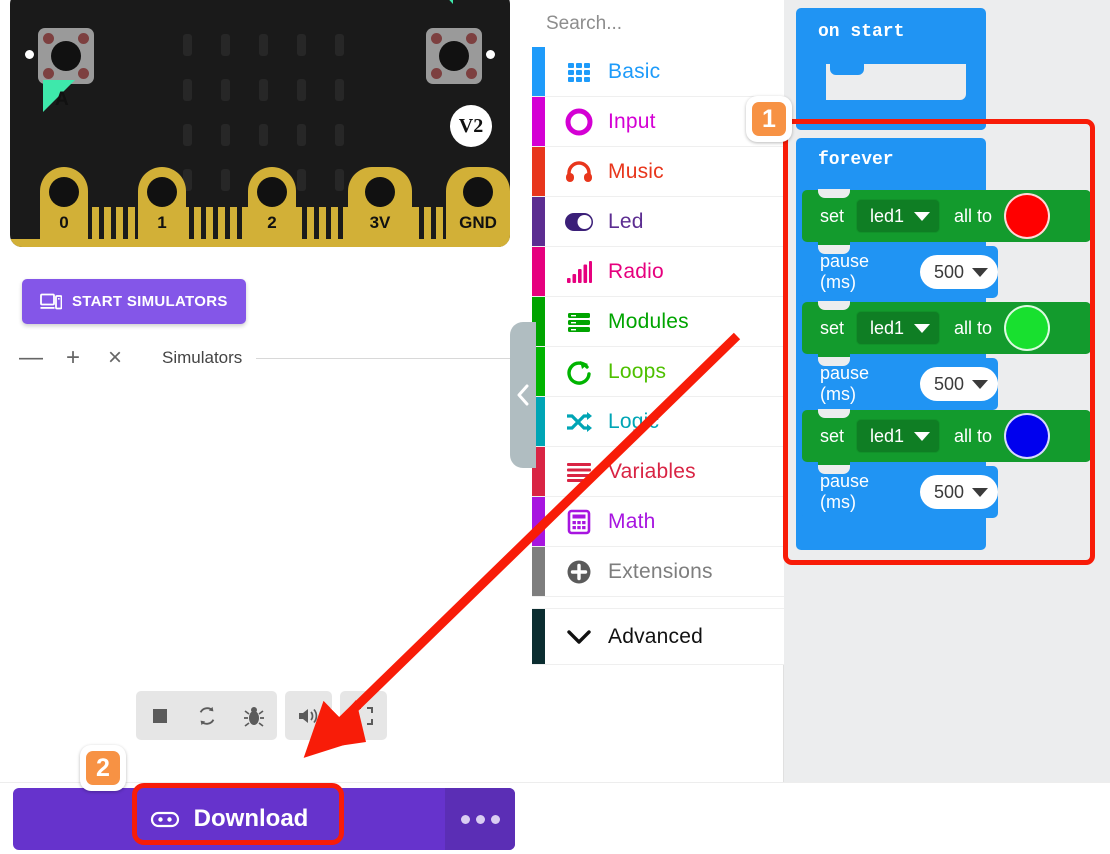 The width and height of the screenshot is (1110, 854). Describe the element at coordinates (229, 819) in the screenshot. I see `download-button: Download` at that location.